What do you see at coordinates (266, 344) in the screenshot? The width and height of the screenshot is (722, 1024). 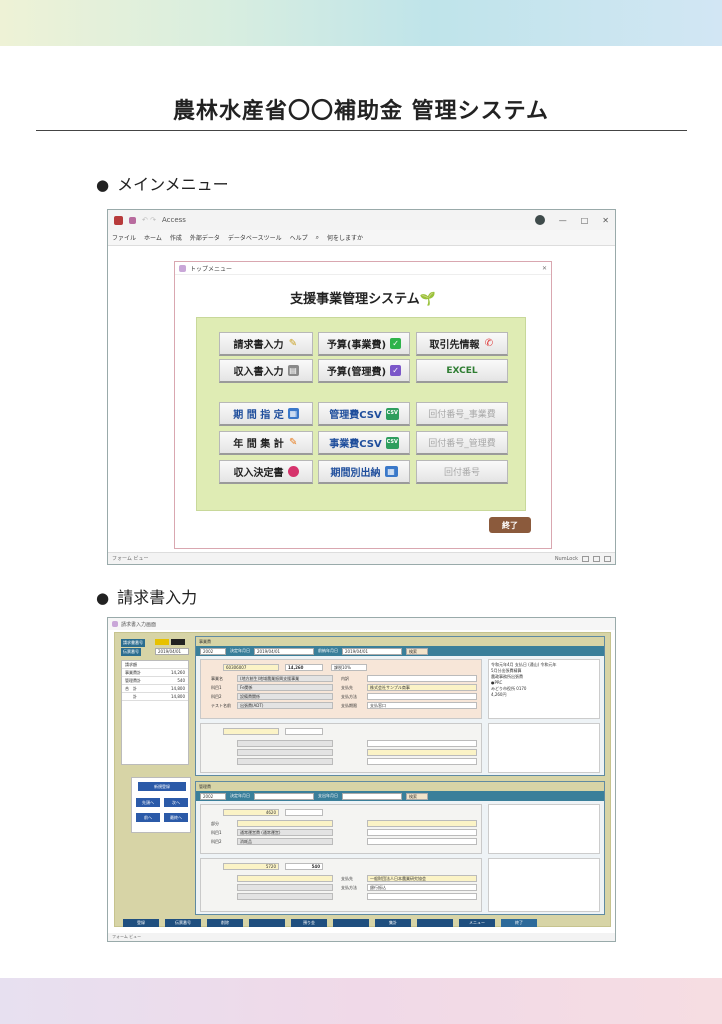 I see `invoice-entry-button: 請求書入力 ✎` at bounding box center [266, 344].